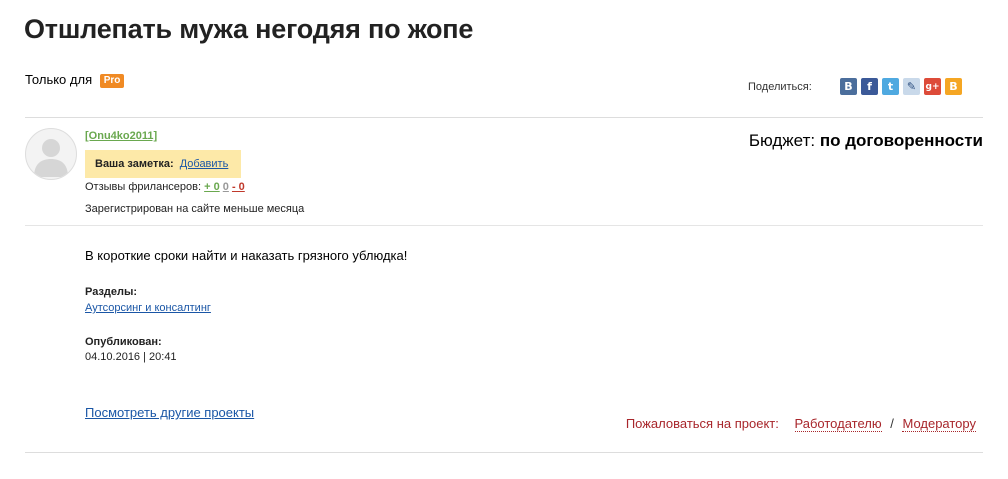 Image resolution: width=1008 pixels, height=479 pixels. I want to click on reviews-neutral: 0, so click(226, 187).